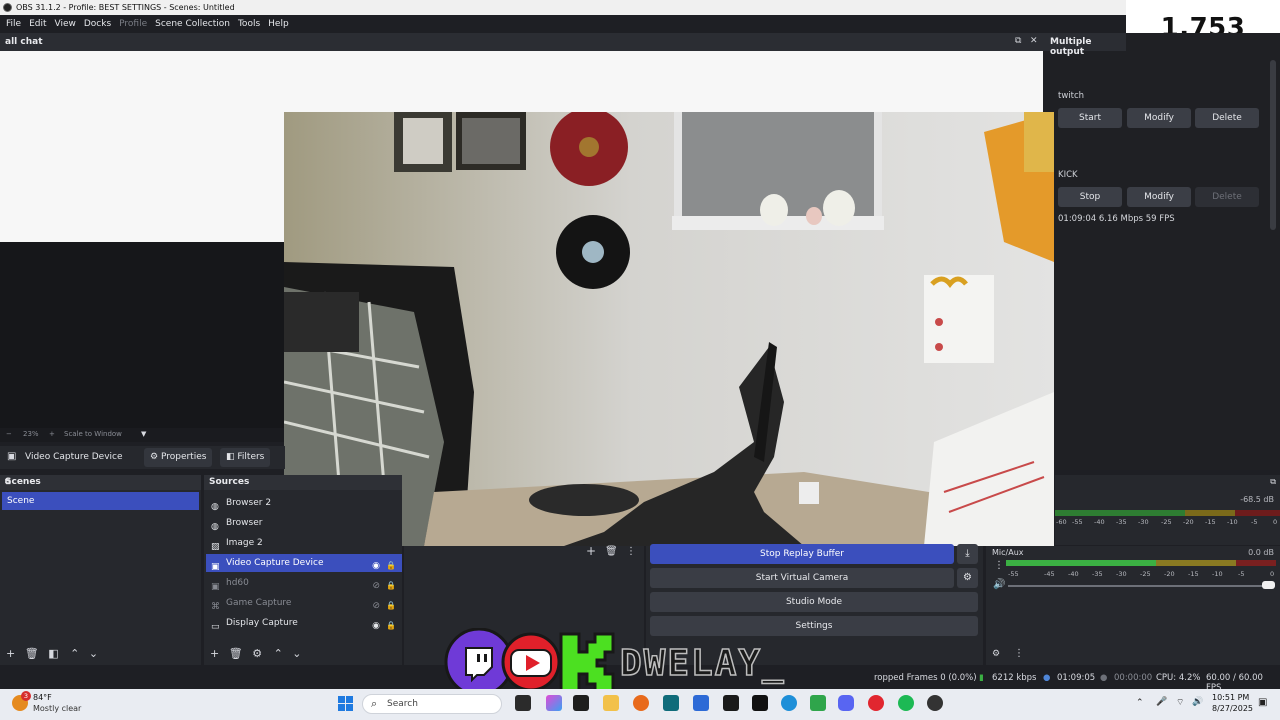 The width and height of the screenshot is (1280, 720). What do you see at coordinates (1180, 702) in the screenshot?
I see `wifi-icon: ⌔` at bounding box center [1180, 702].